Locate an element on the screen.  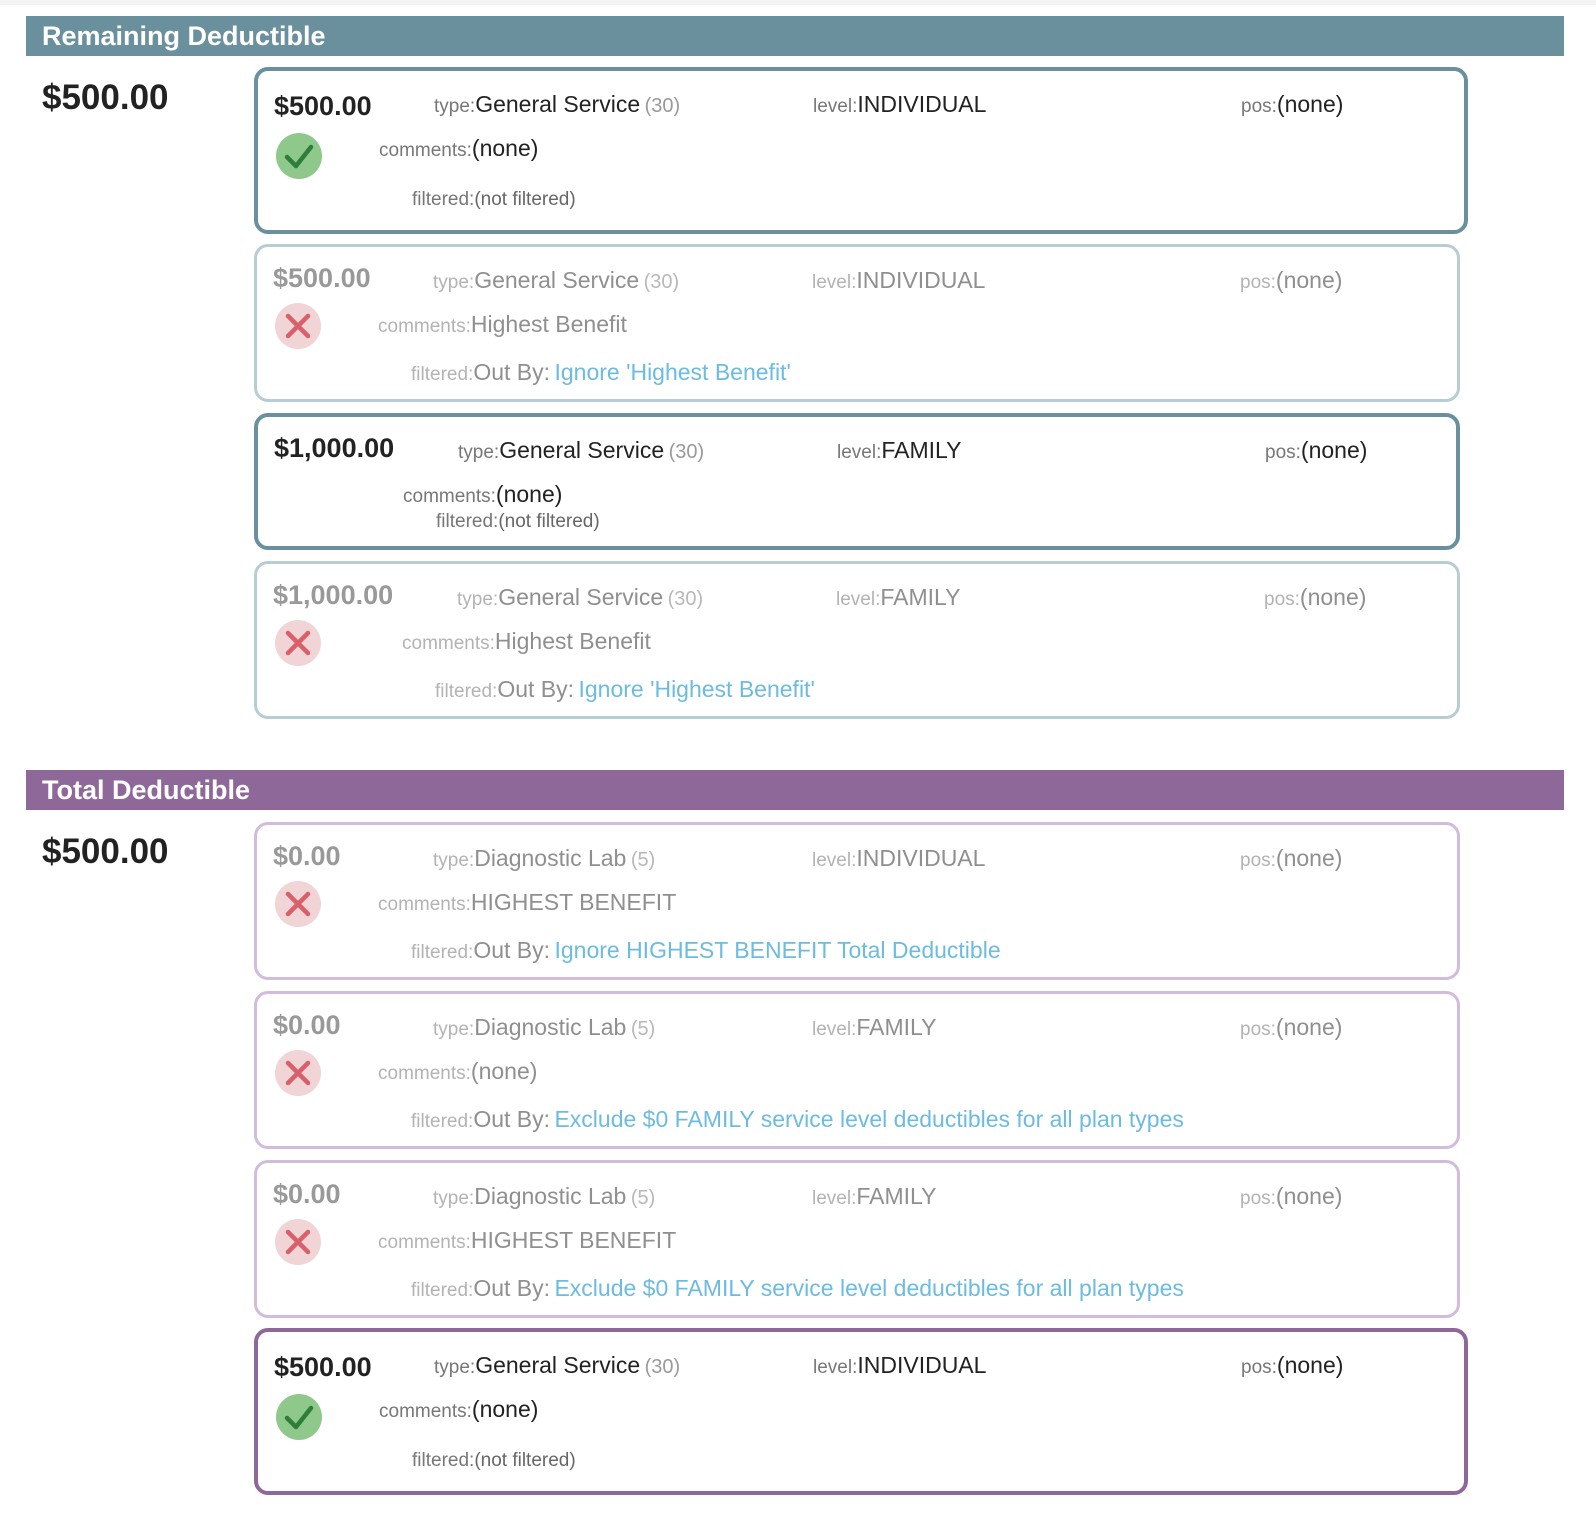
card-amount: $1,000.00 is located at coordinates (333, 595).